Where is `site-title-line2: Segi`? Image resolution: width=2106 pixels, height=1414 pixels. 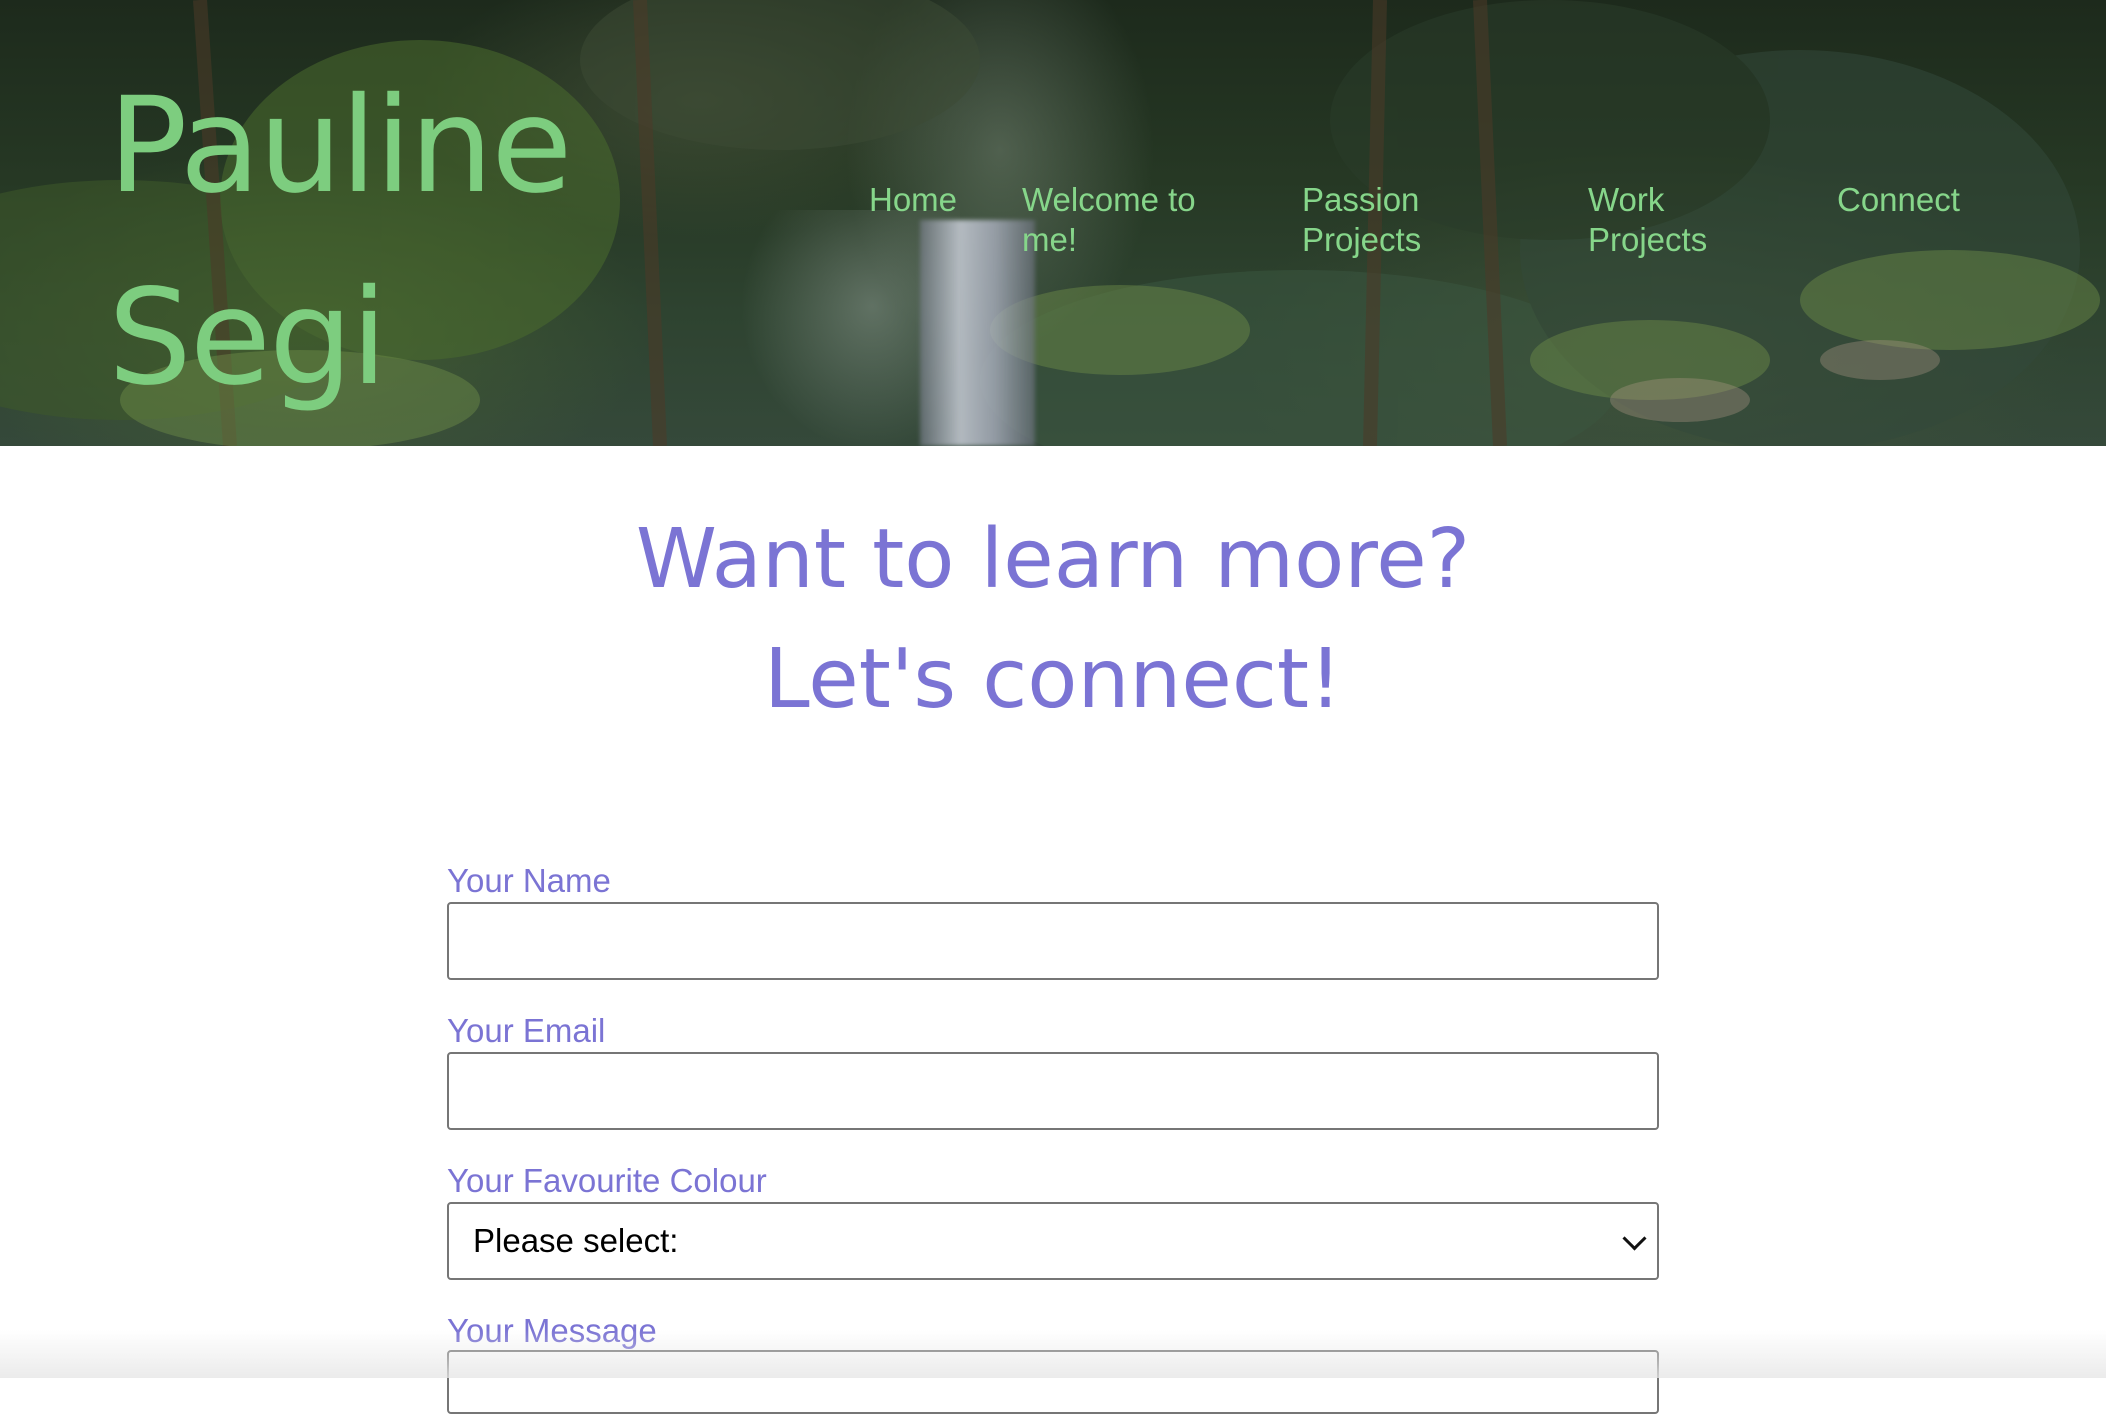
site-title-line2: Segi is located at coordinates (247, 338).